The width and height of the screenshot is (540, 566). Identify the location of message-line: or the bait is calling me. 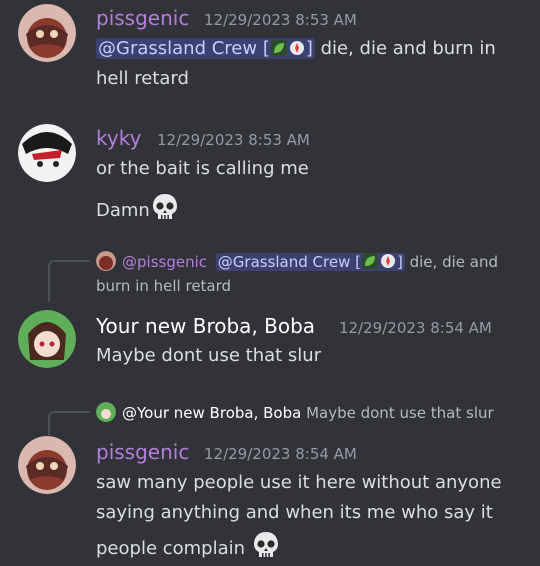
(202, 168).